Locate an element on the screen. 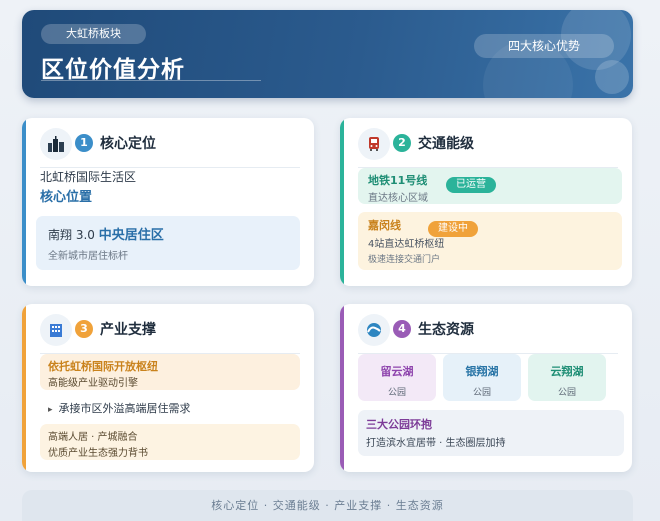 Image resolution: width=660 pixels, height=521 pixels. card-header: 2 交通能级 is located at coordinates (488, 148).